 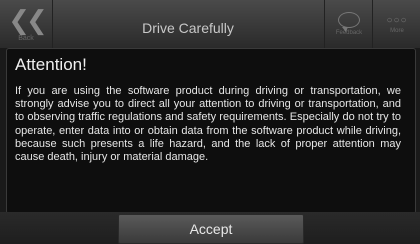 What do you see at coordinates (211, 229) in the screenshot?
I see `accept-button: Accept` at bounding box center [211, 229].